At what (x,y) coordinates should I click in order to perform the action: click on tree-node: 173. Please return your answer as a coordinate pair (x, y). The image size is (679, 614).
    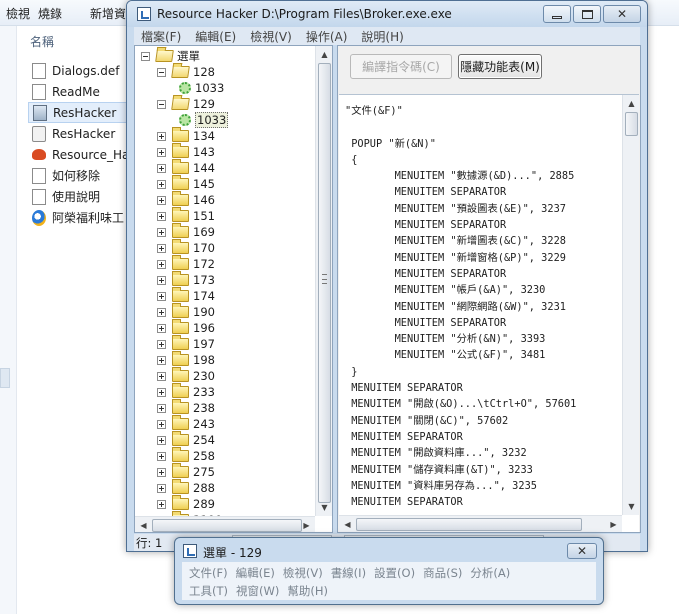
    Looking at the image, I should click on (186, 279).